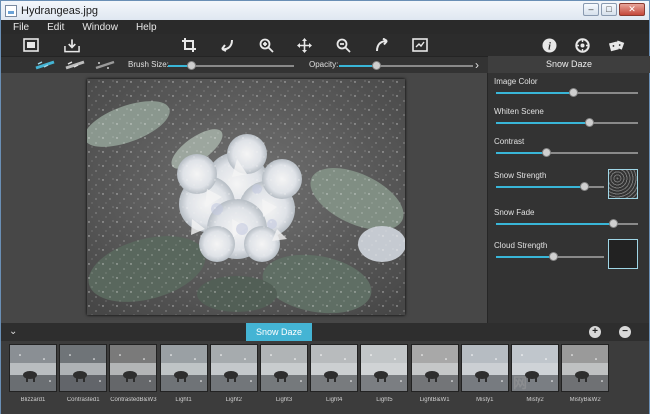 This screenshot has height=414, width=650. I want to click on preset-thumbnail-label: Light5, so click(384, 400).